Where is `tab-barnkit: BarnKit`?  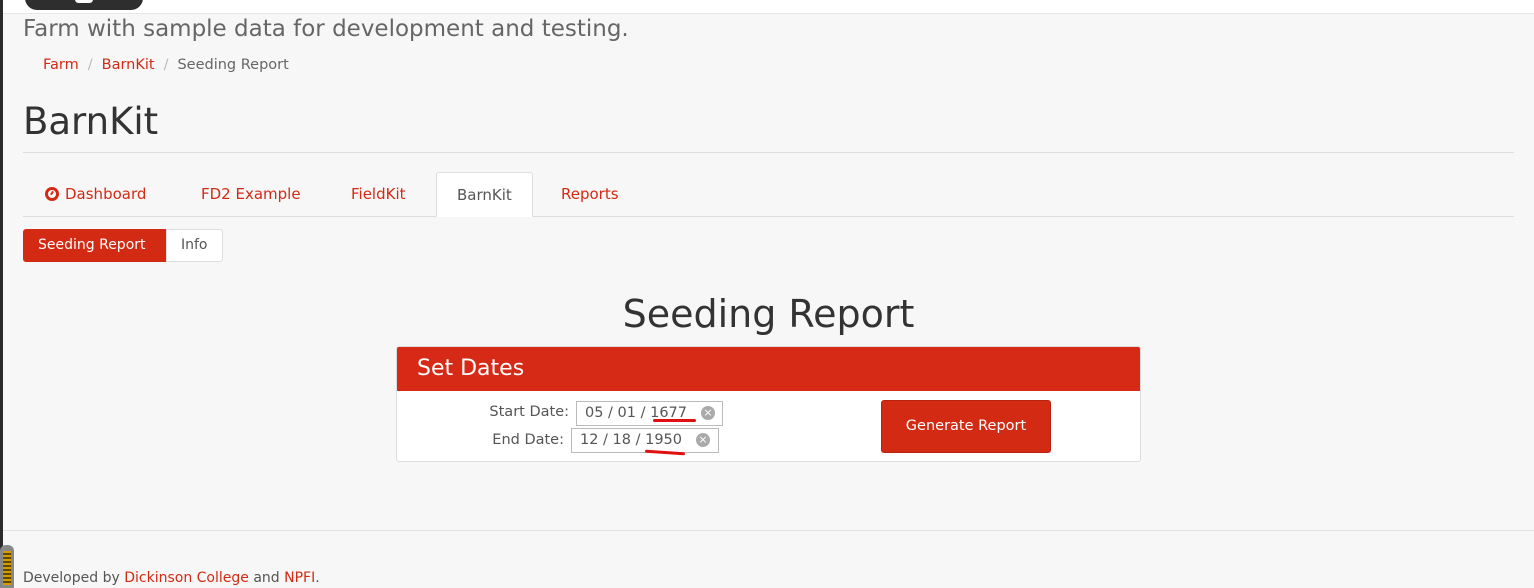
tab-barnkit: BarnKit is located at coordinates (484, 194).